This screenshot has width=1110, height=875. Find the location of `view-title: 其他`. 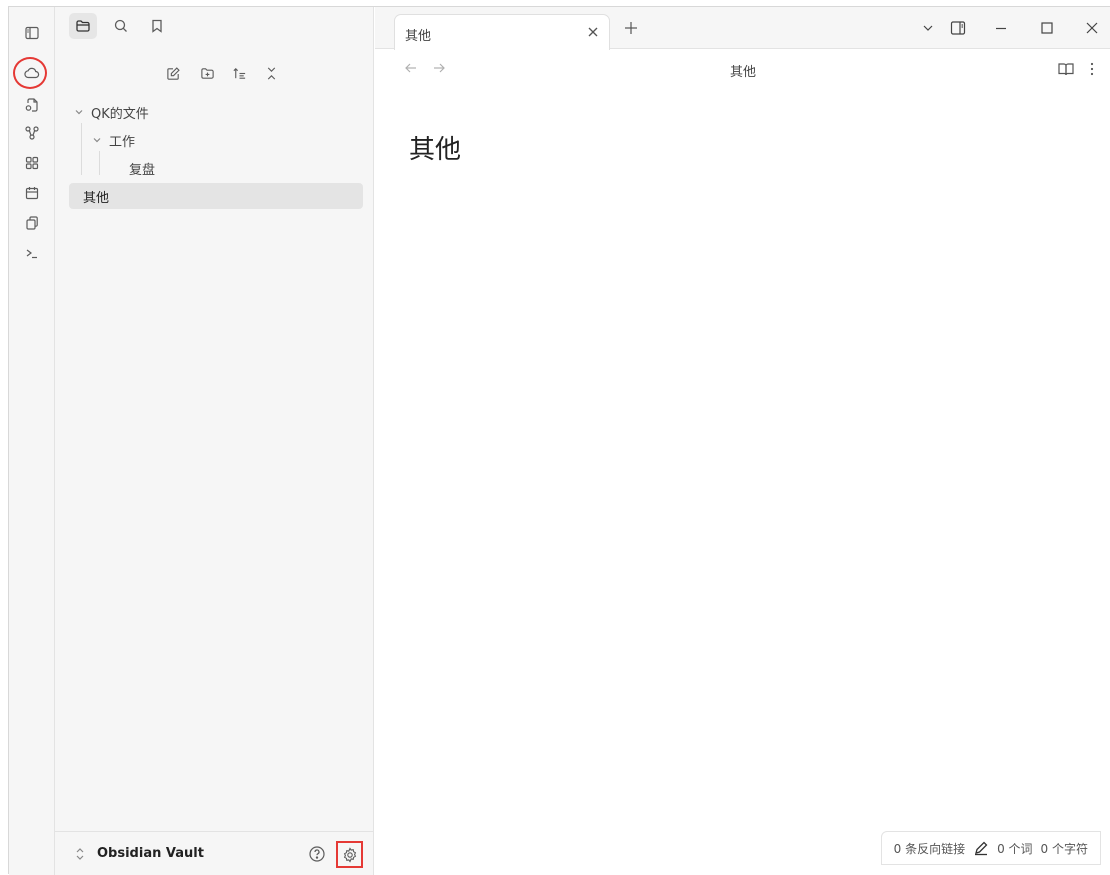

view-title: 其他 is located at coordinates (742, 70).